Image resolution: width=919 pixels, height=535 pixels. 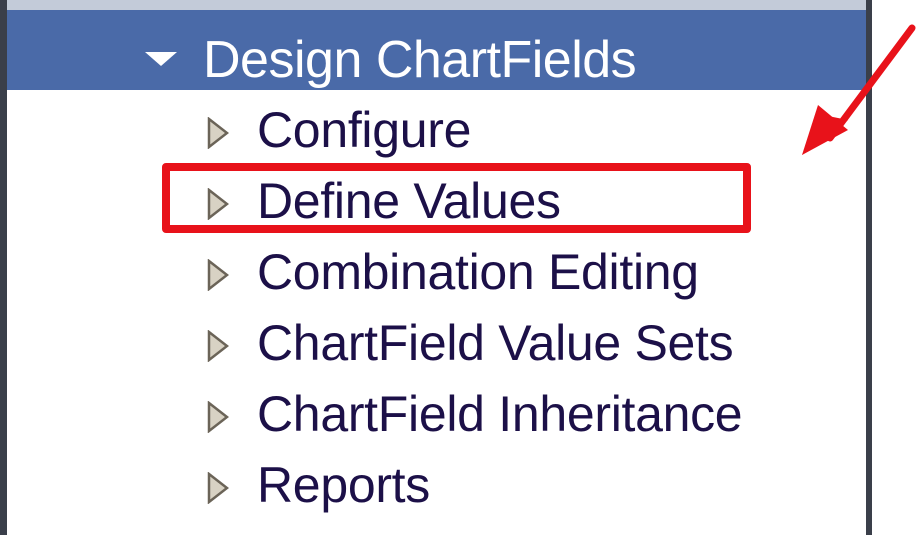 I want to click on menu-item-configure: Configure, so click(x=436, y=130).